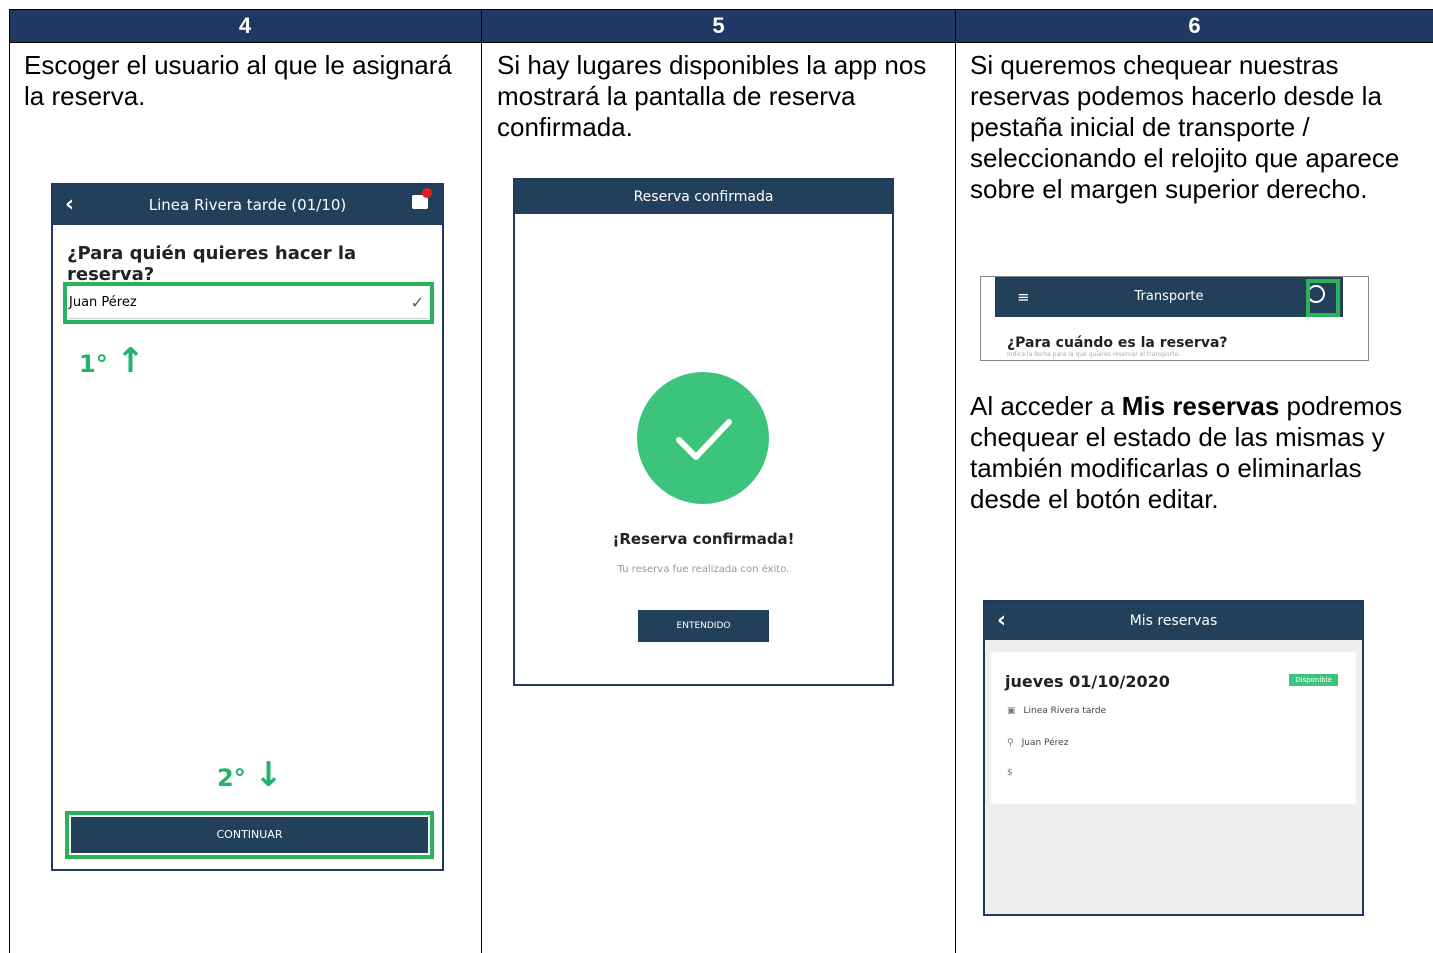 The width and height of the screenshot is (1433, 953). I want to click on table-left-border, so click(9, 481).